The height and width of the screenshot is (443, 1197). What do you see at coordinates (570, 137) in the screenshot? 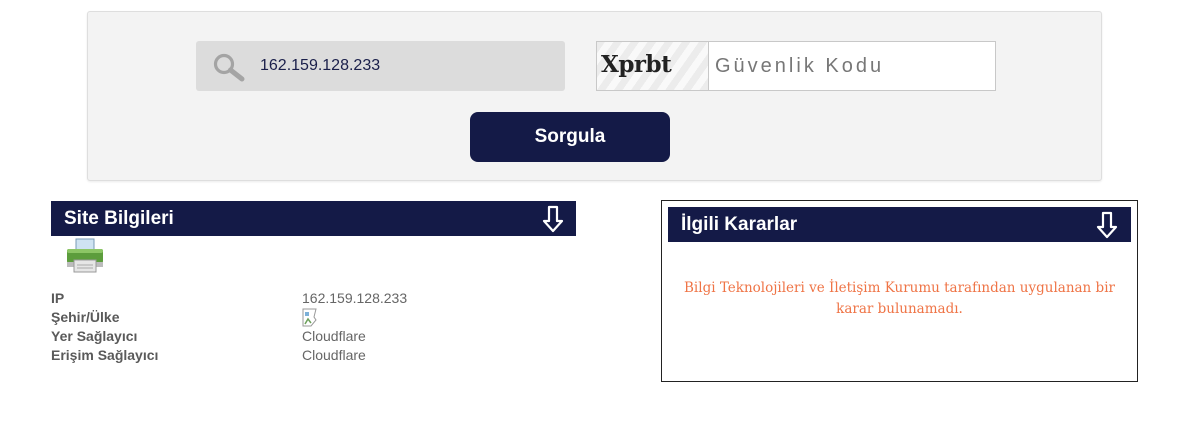
I see `query-button: Sorgula` at bounding box center [570, 137].